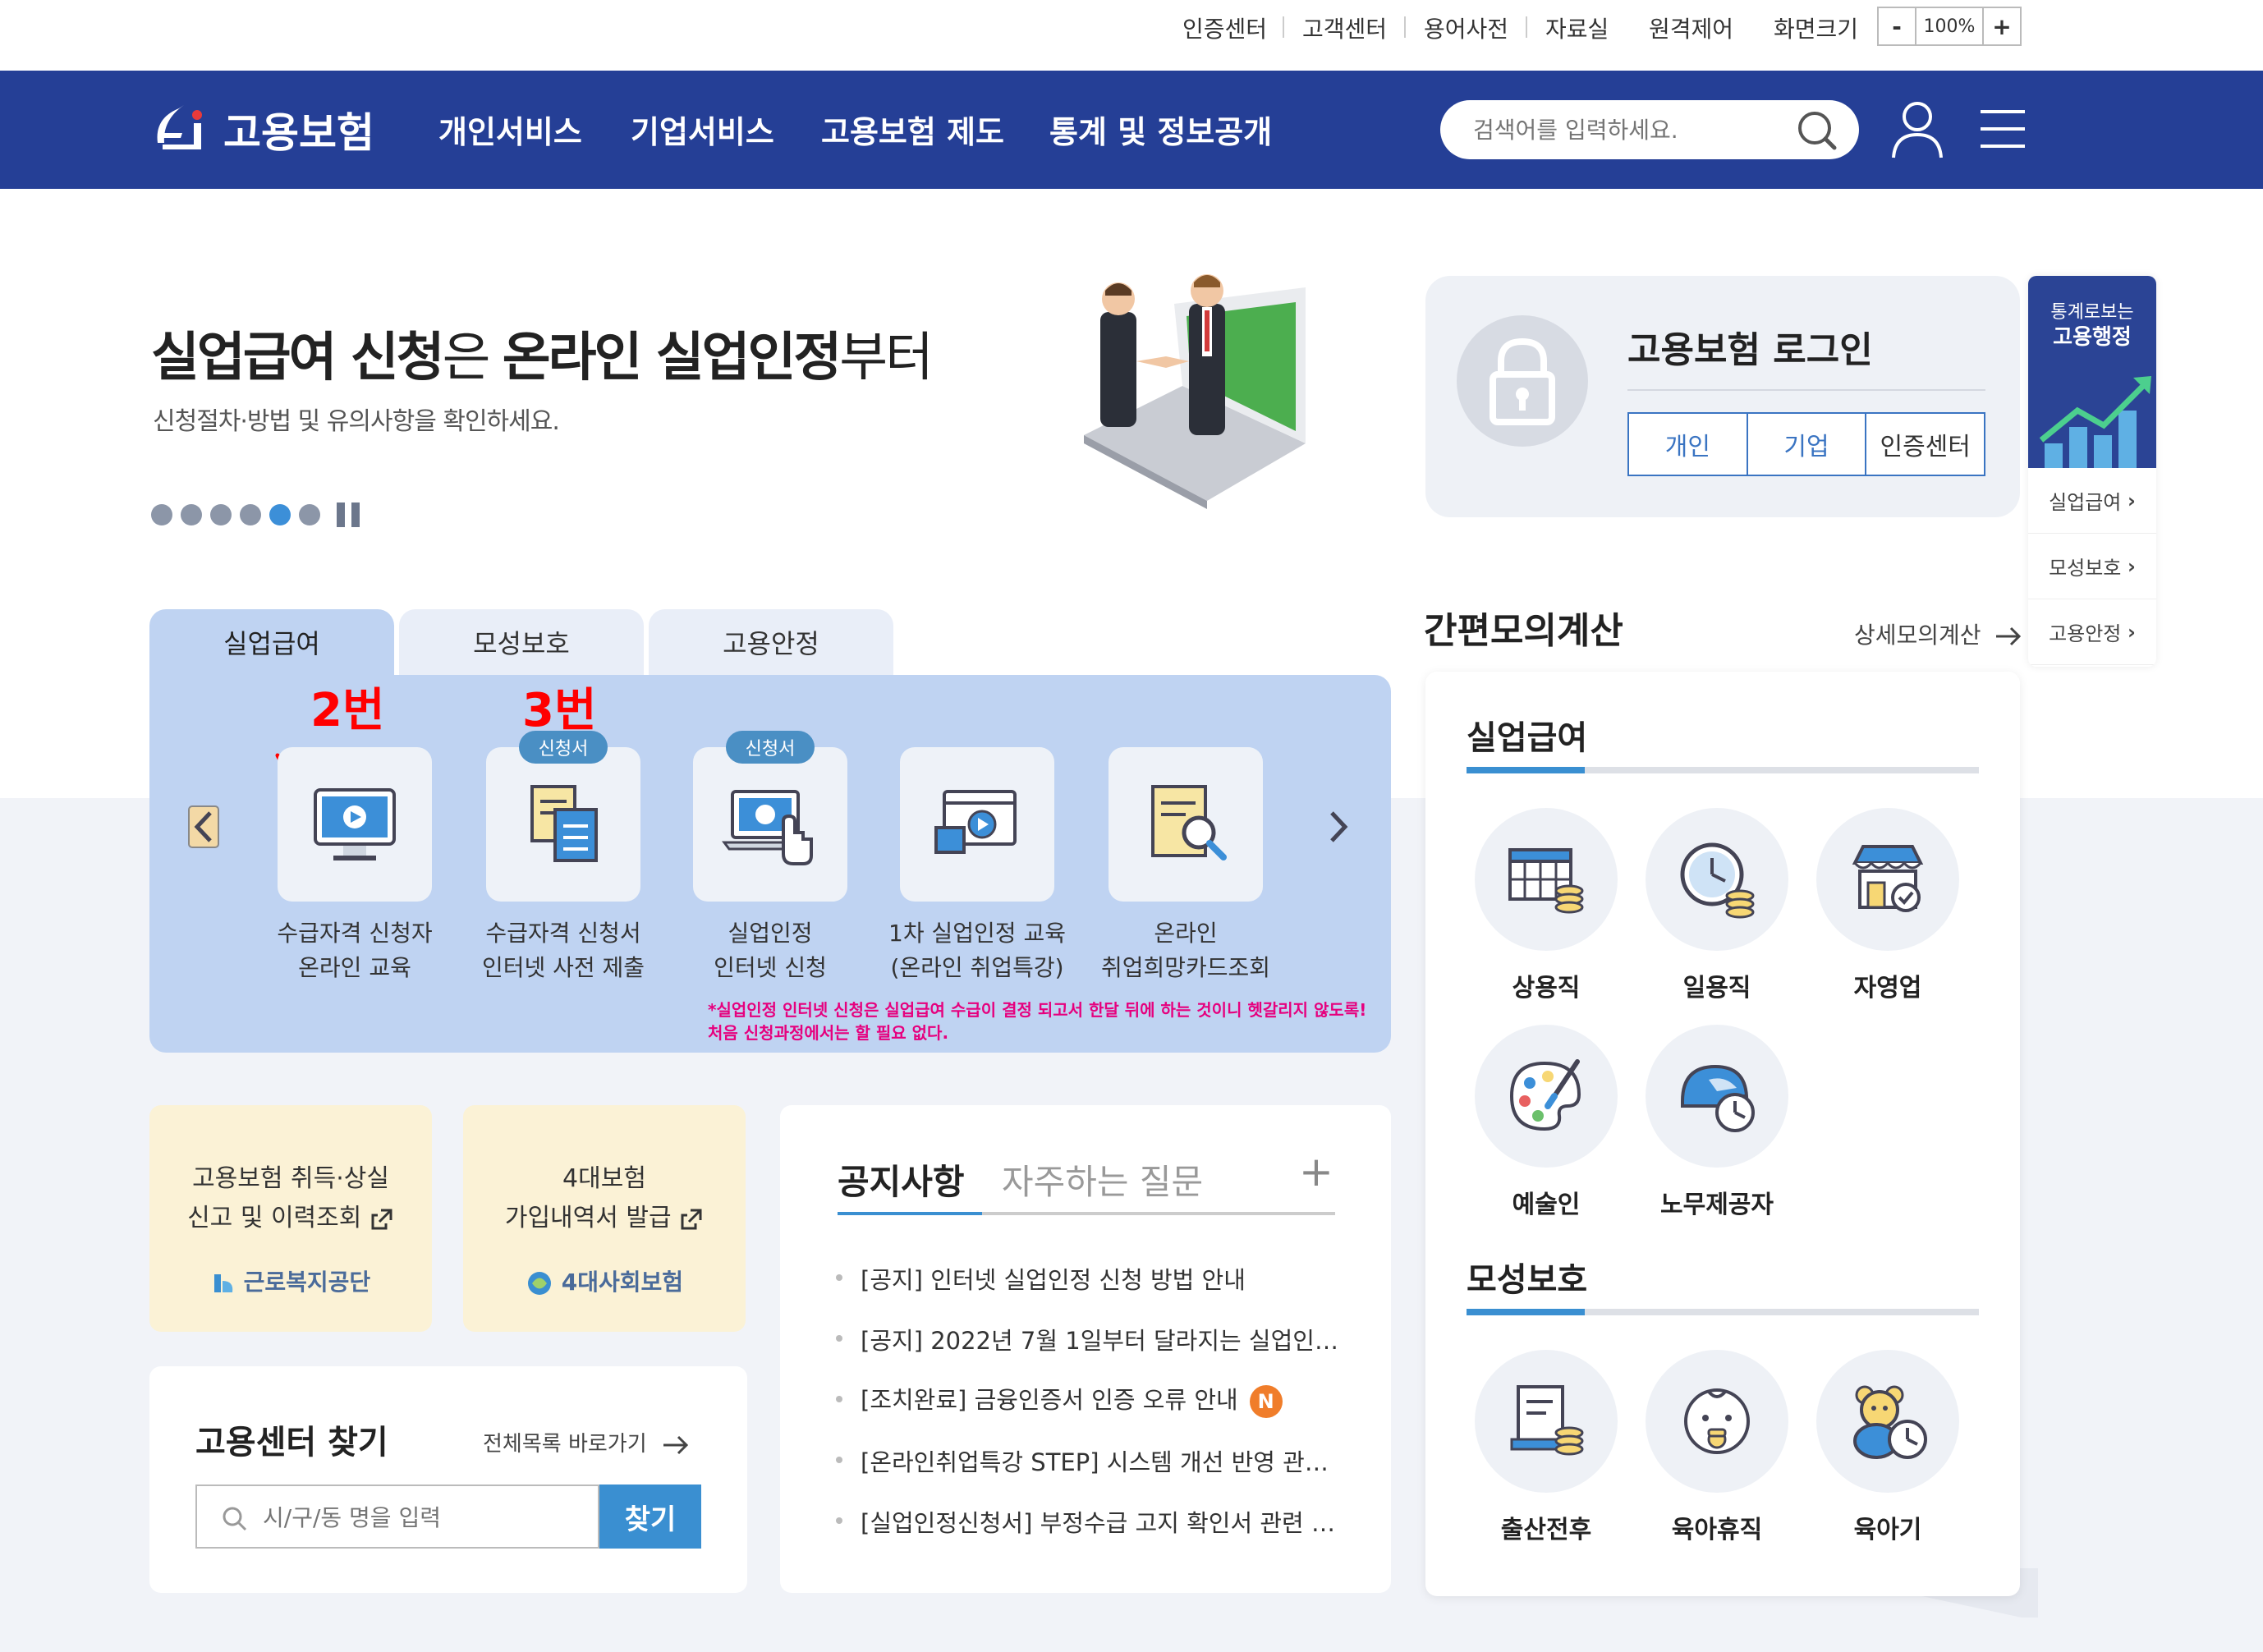 The image size is (2263, 1652). I want to click on slide-dot-active, so click(280, 514).